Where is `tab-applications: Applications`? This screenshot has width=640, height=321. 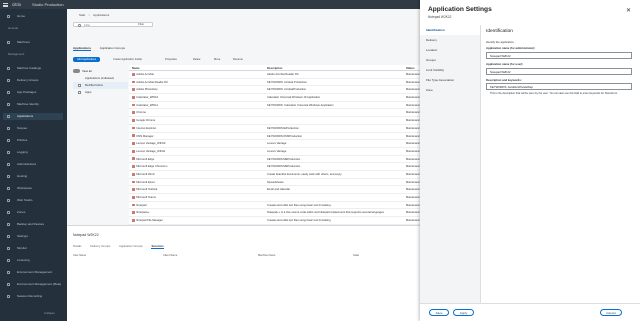 tab-applications: Applications is located at coordinates (82, 48).